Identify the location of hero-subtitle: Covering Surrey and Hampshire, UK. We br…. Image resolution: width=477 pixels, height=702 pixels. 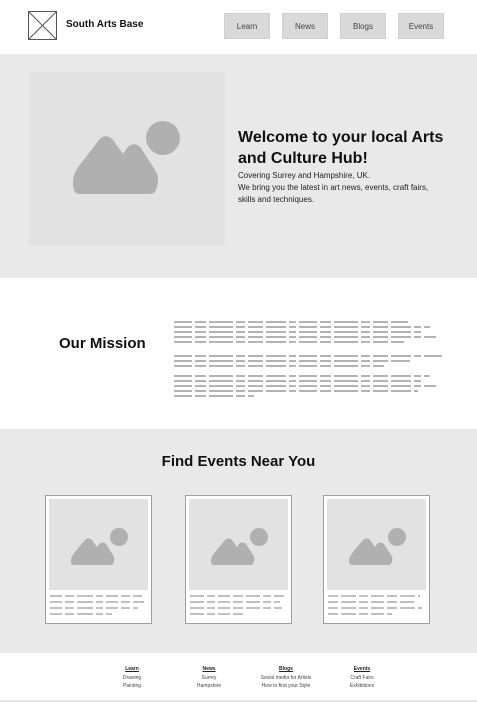
(338, 188).